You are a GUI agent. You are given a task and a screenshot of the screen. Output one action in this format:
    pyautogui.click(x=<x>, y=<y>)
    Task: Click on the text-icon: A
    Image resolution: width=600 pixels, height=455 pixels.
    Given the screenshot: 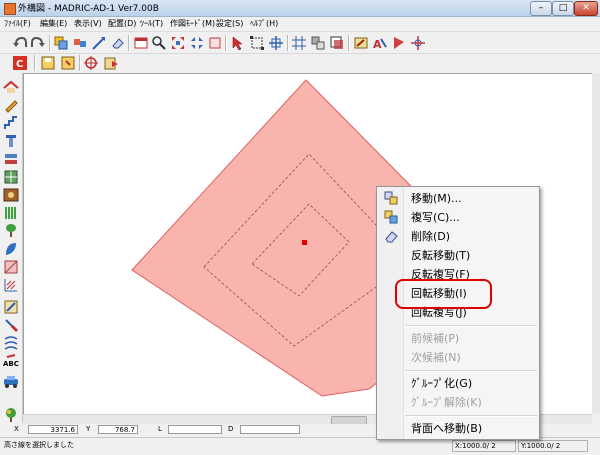 What is the action you would take?
    pyautogui.click(x=380, y=43)
    